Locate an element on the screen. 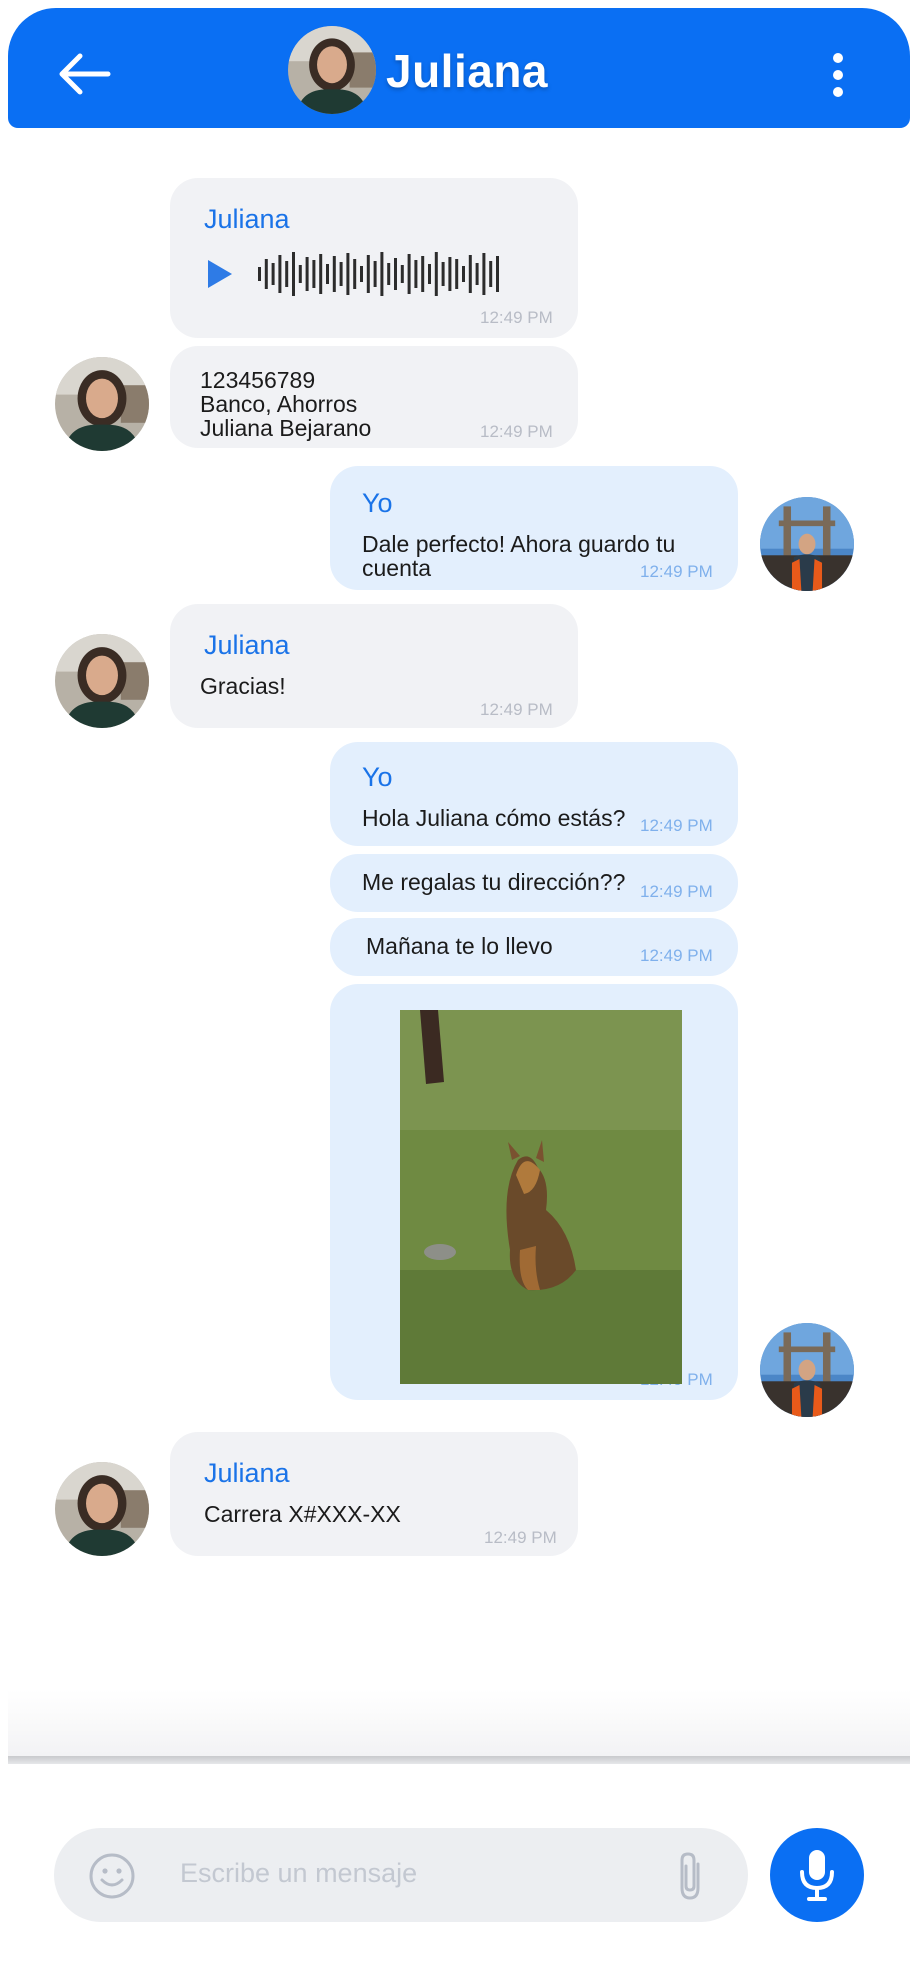 This screenshot has width=919, height=1988. message-line: cuenta is located at coordinates (397, 568).